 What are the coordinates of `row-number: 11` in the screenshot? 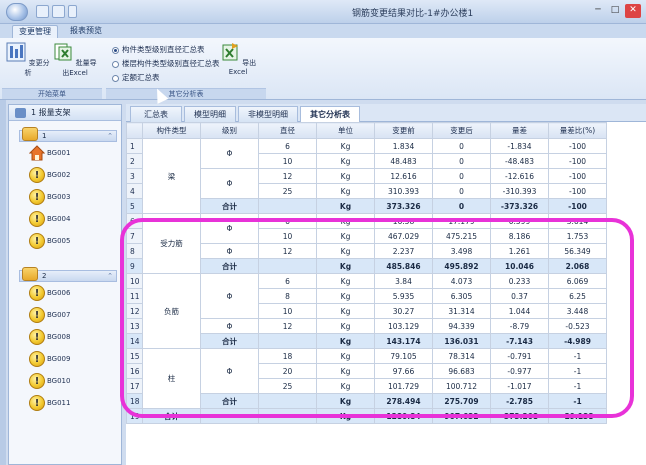 It's located at (134, 296).